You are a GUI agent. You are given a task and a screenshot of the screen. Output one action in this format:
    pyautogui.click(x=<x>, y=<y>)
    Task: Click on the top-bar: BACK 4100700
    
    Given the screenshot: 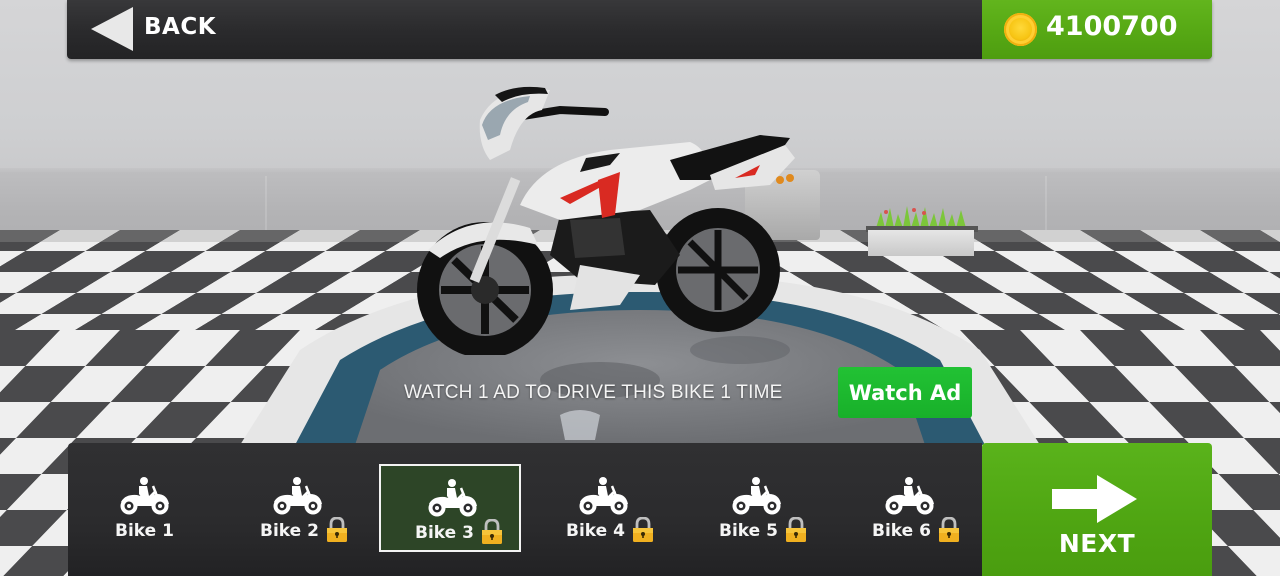 What is the action you would take?
    pyautogui.click(x=639, y=29)
    